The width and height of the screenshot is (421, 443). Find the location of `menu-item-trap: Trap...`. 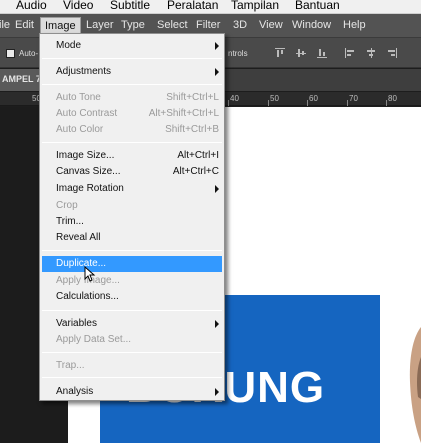

menu-item-trap: Trap... is located at coordinates (132, 366).